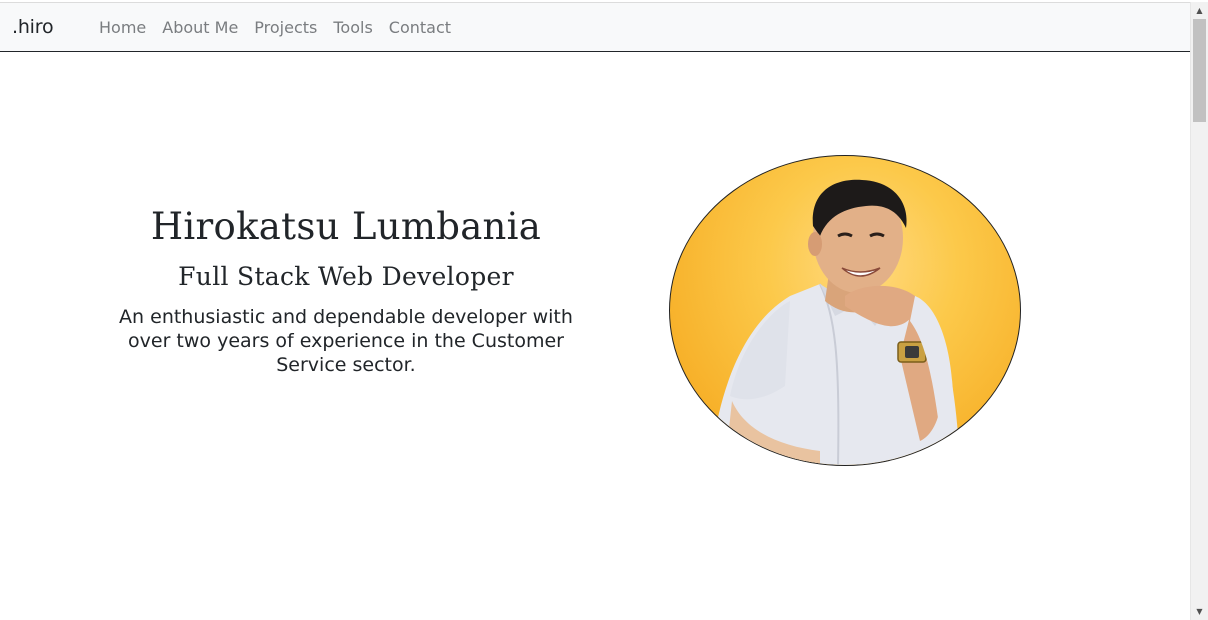 This screenshot has height=620, width=1208. I want to click on nav-links: Home About Me Projects Tools Contact, so click(275, 27).